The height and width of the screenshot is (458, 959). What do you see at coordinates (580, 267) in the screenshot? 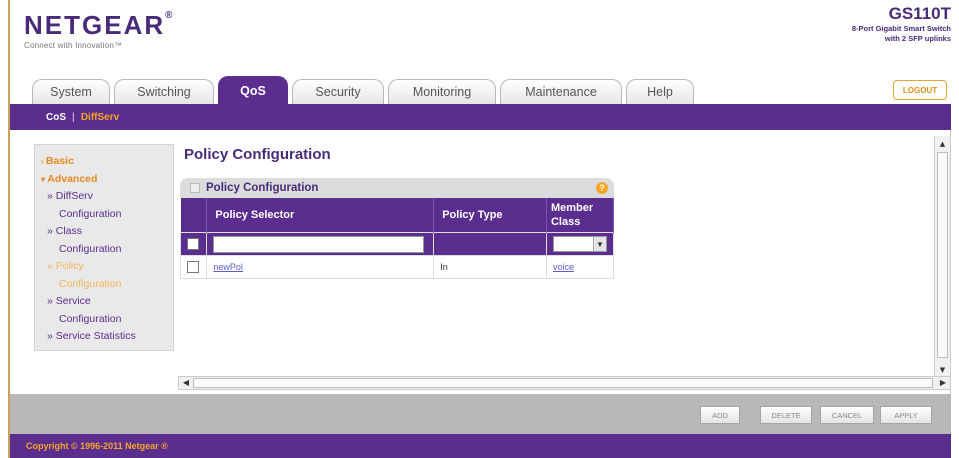
I see `row-member-class: voice` at bounding box center [580, 267].